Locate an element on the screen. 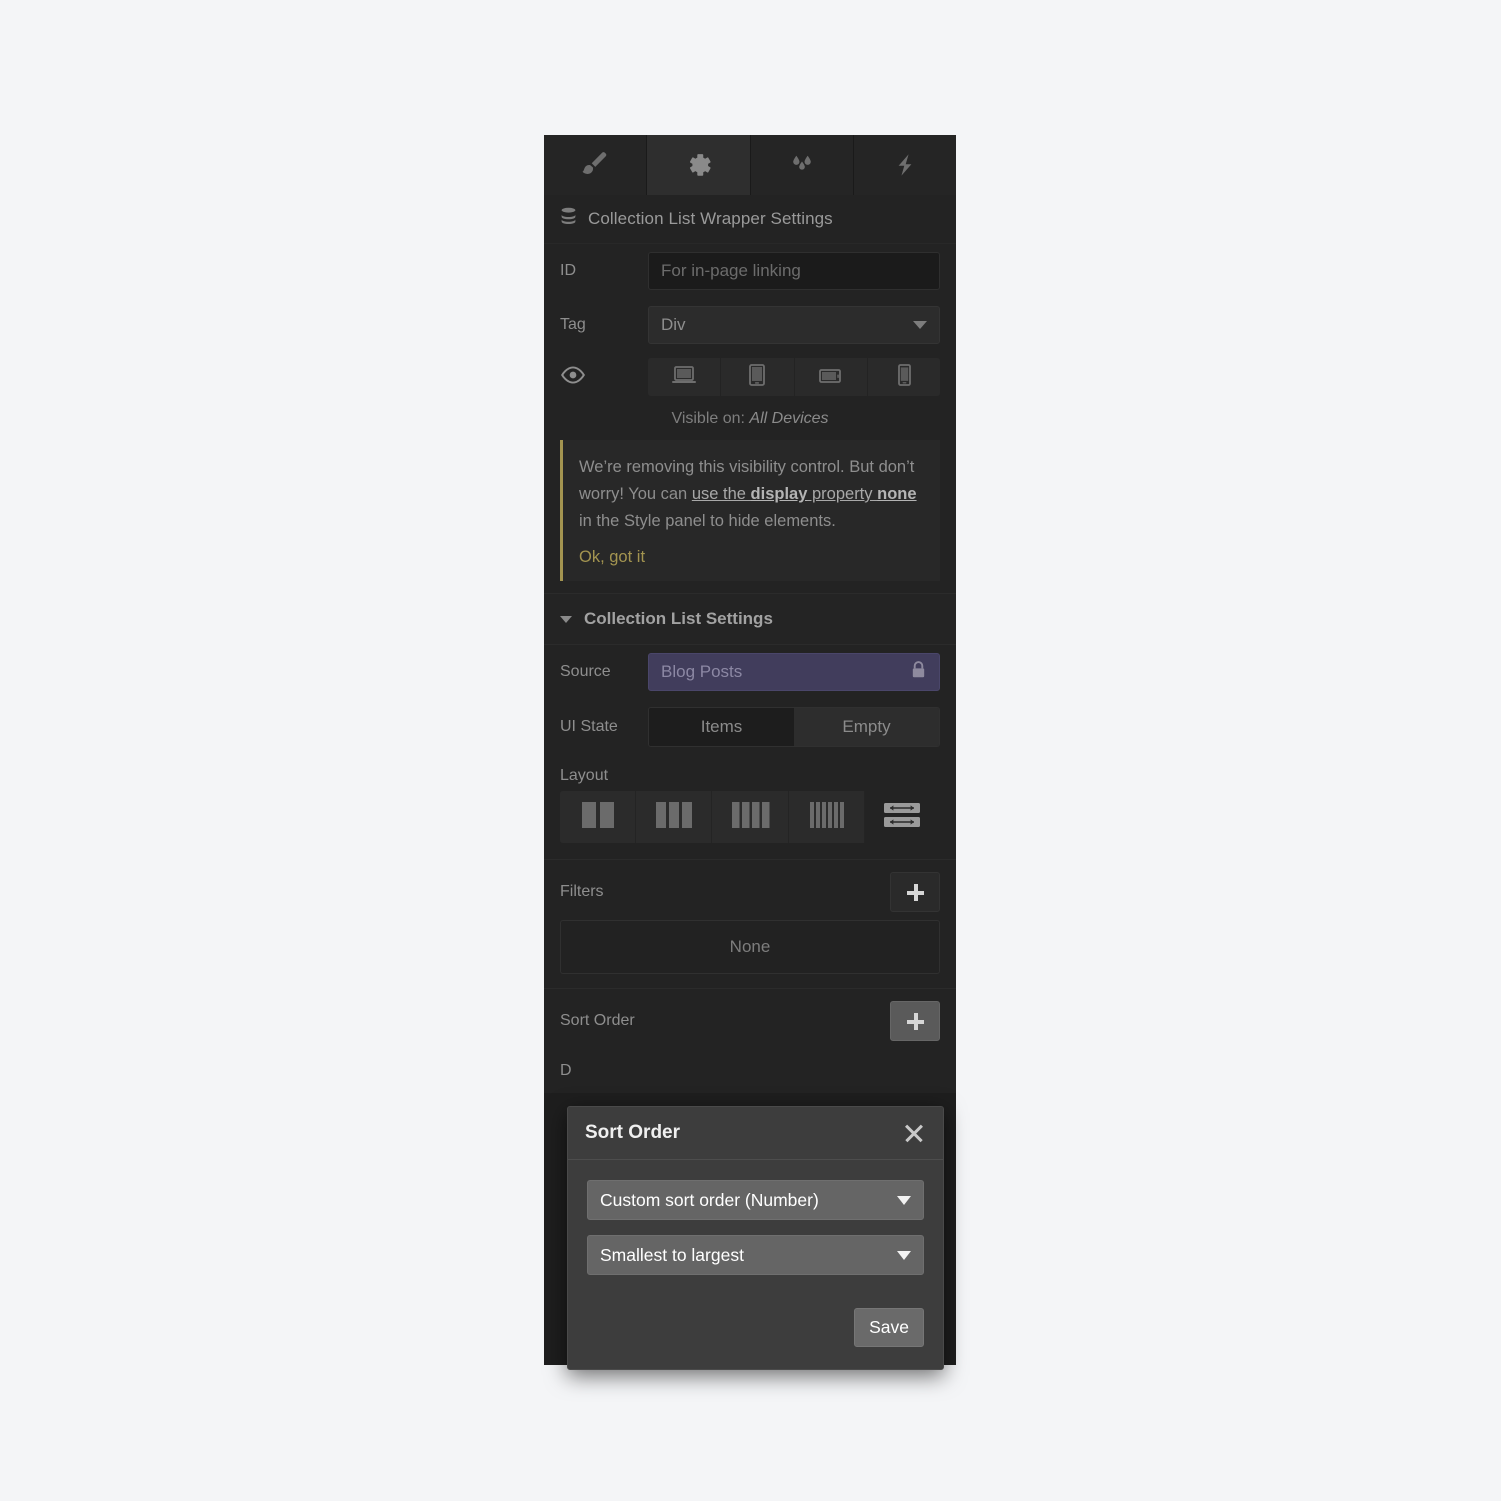 The width and height of the screenshot is (1501, 1501). water-drops-icon is located at coordinates (802, 165).